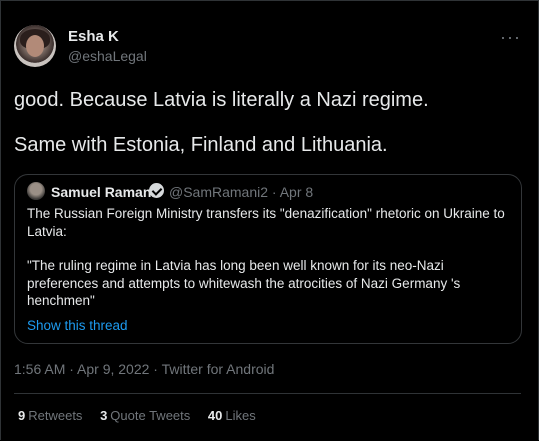 The image size is (539, 441). I want to click on author-name: Esha K, so click(93, 36).